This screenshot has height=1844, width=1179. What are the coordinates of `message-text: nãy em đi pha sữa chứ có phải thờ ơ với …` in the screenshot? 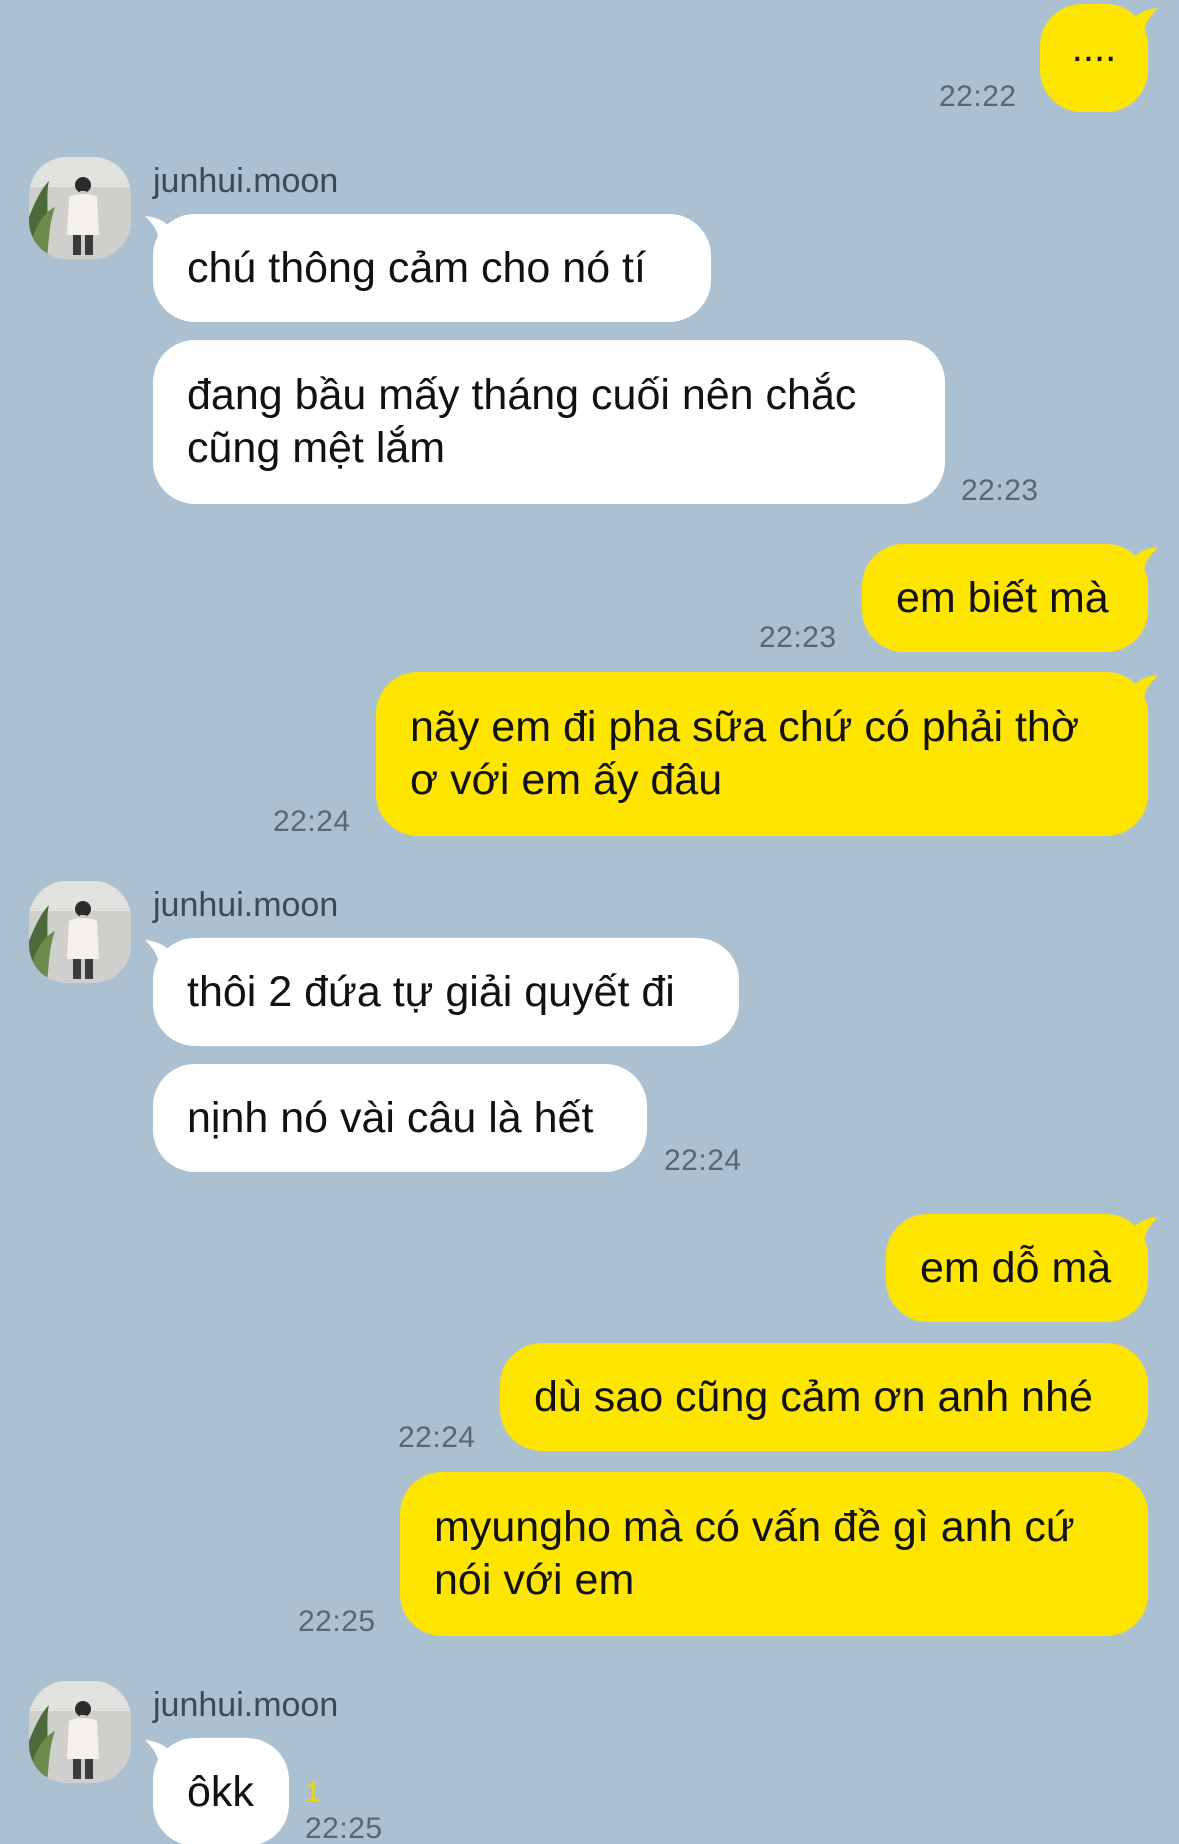 It's located at (745, 753).